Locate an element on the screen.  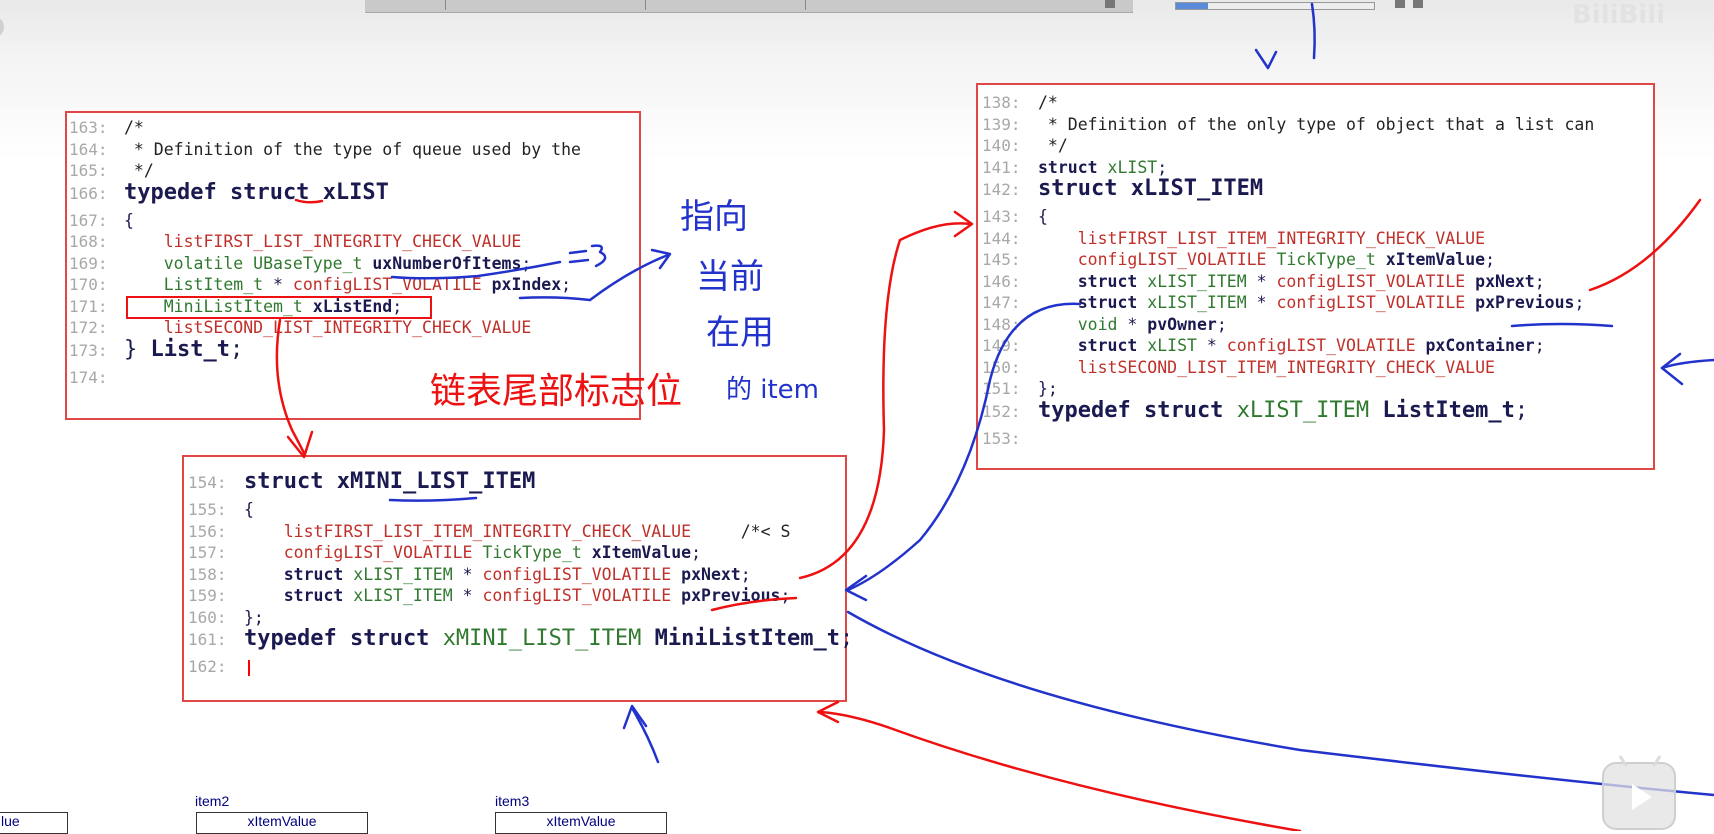
play-icon is located at coordinates (1642, 797).